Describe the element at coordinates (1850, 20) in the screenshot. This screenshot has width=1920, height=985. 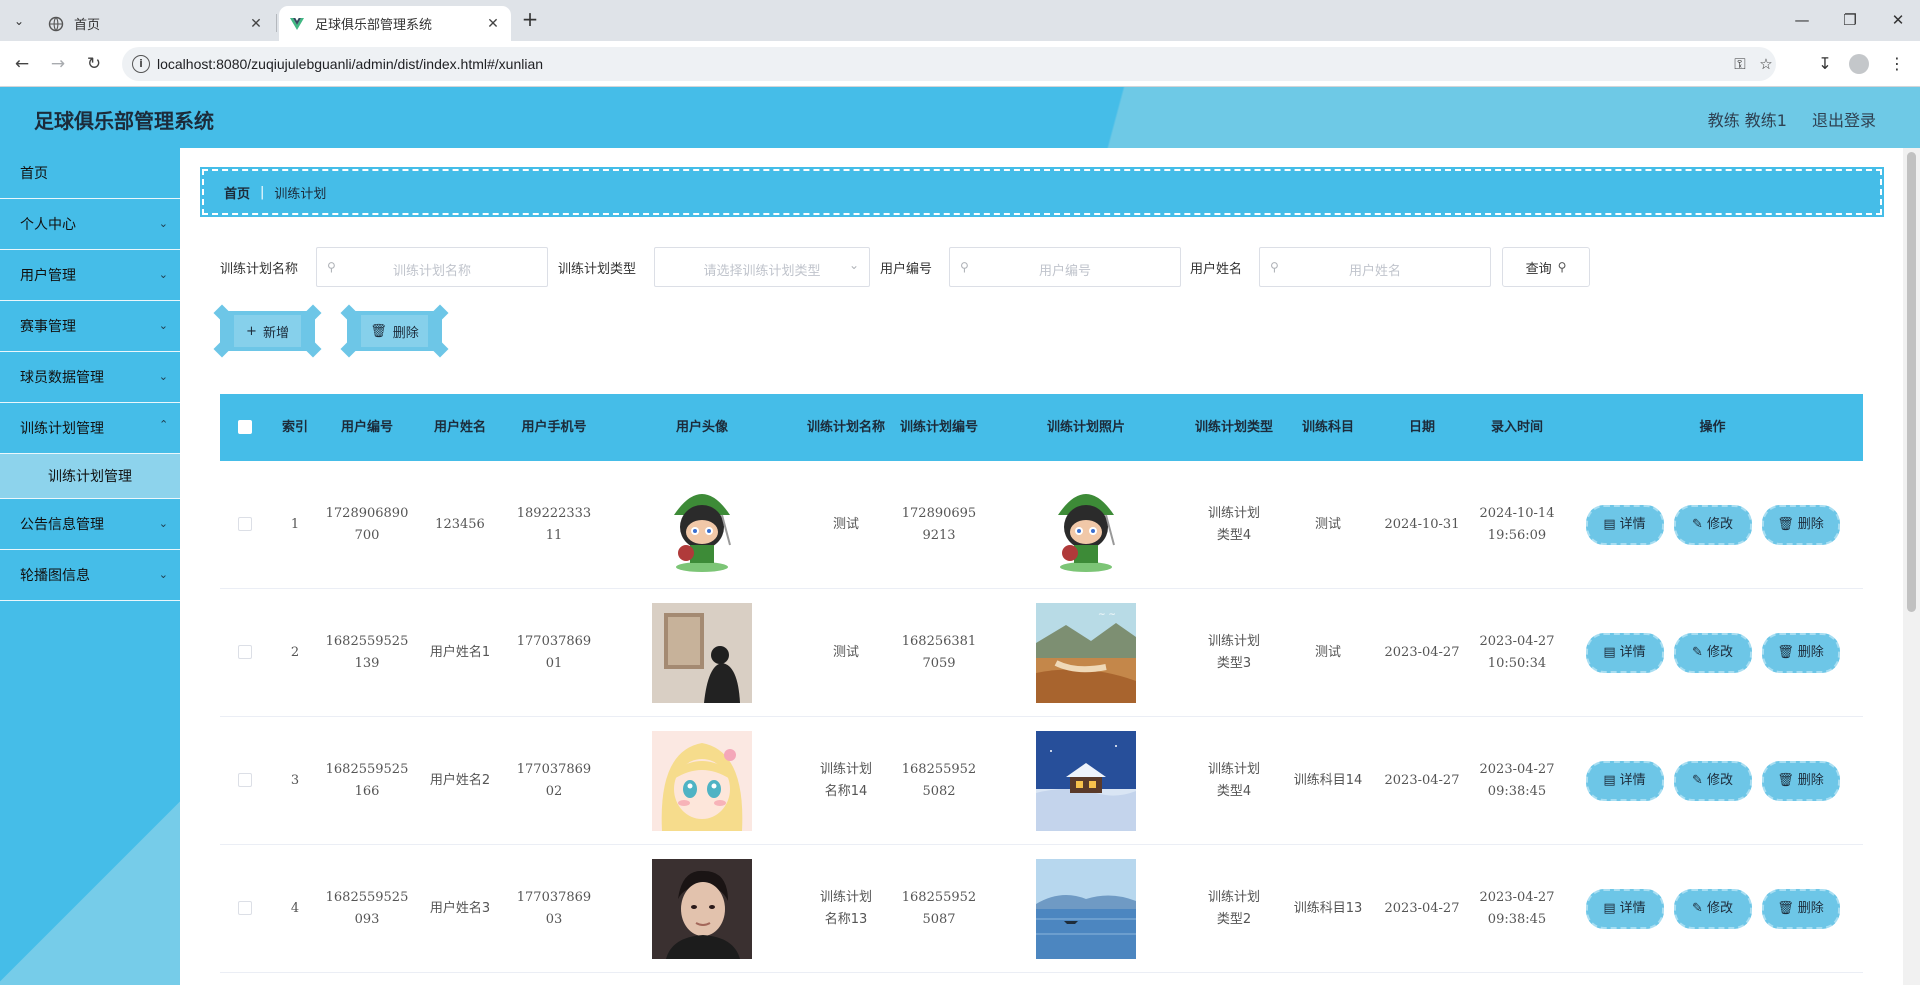
I see `restore-icon: ❐` at that location.